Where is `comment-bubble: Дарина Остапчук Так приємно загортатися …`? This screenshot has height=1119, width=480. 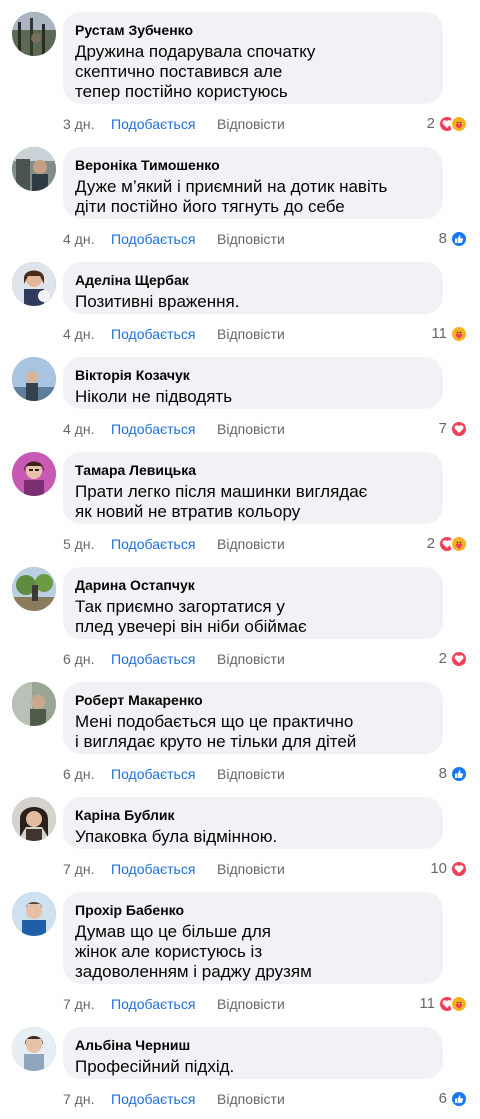 comment-bubble: Дарина Остапчук Так приємно загортатися … is located at coordinates (253, 603).